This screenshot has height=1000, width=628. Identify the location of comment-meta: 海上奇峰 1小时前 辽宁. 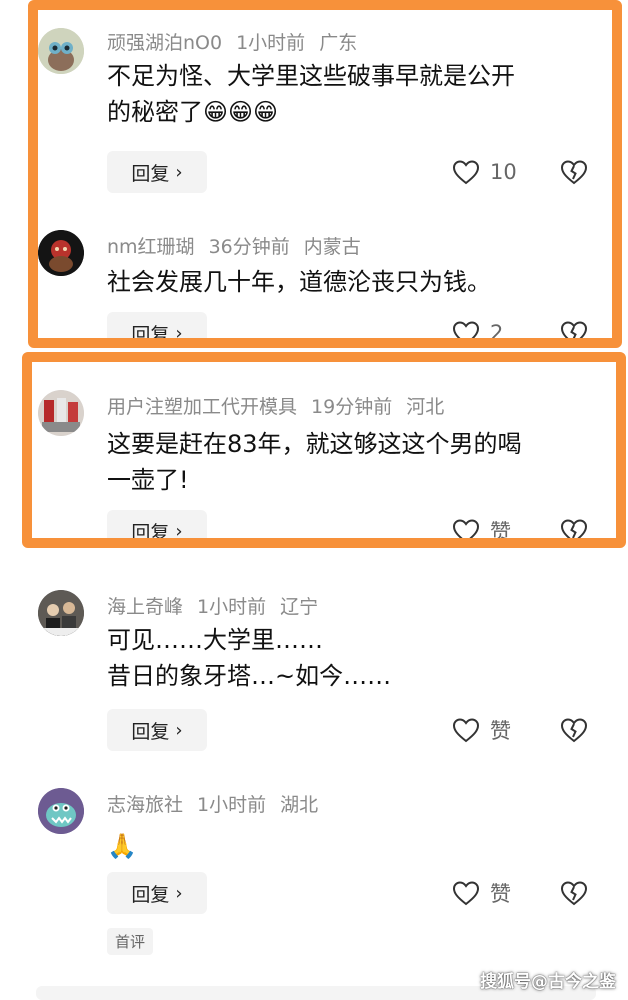
(219, 605).